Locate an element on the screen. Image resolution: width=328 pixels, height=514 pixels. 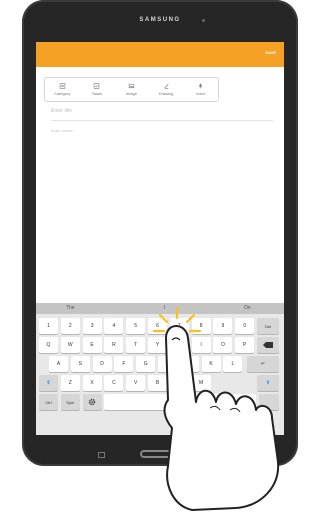
key-d: D is located at coordinates (102, 364).